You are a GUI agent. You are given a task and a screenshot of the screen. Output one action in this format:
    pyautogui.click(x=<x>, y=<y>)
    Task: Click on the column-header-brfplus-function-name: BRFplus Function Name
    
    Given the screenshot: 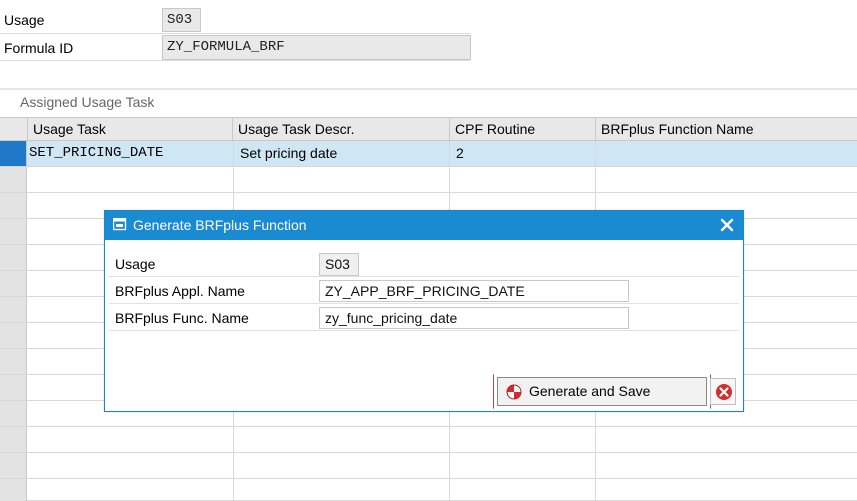 What is the action you would take?
    pyautogui.click(x=726, y=129)
    